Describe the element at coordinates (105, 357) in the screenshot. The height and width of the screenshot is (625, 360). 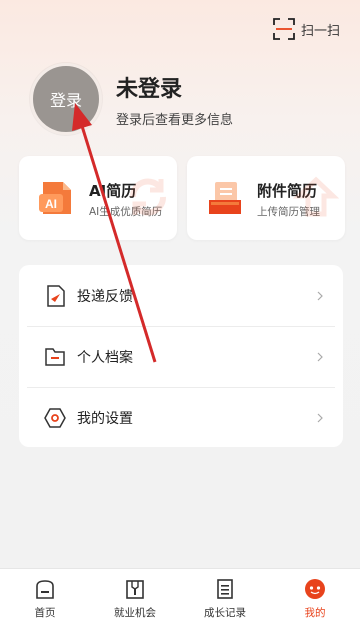
I see `menu-label-profile-archive: 个人档案` at that location.